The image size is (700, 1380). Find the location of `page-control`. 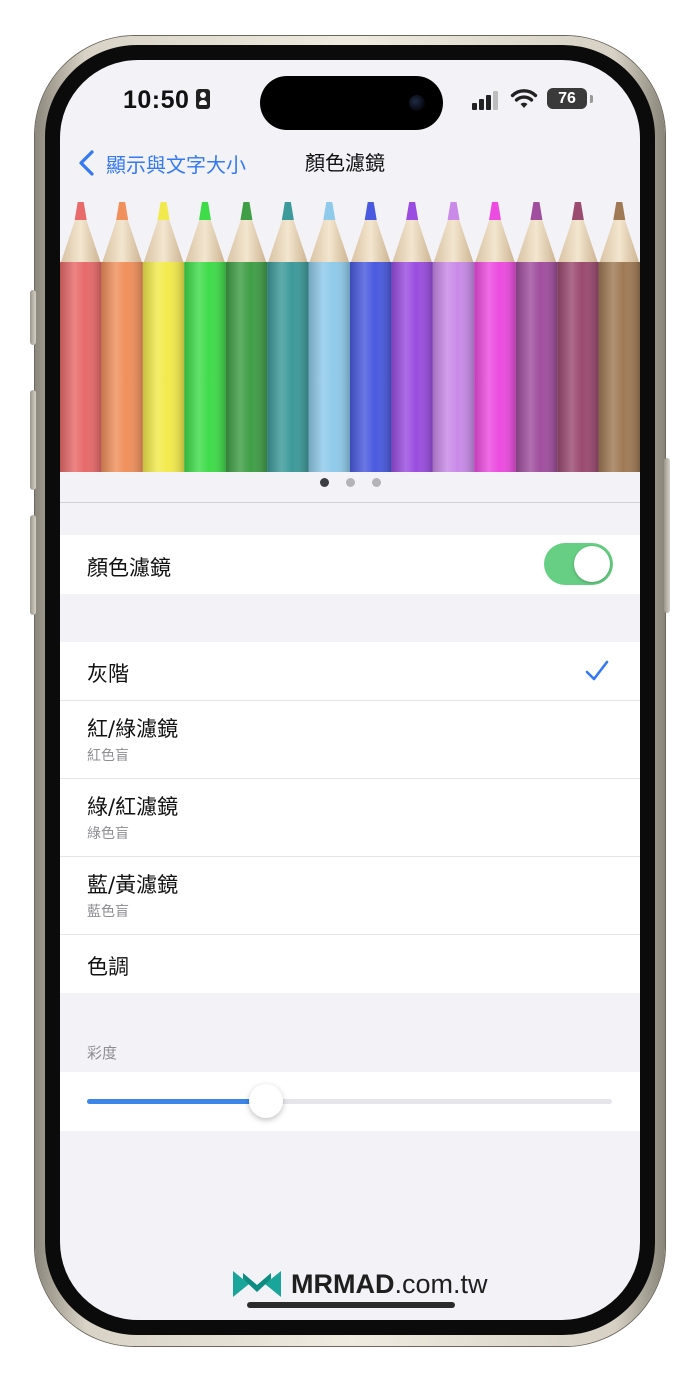

page-control is located at coordinates (350, 485).